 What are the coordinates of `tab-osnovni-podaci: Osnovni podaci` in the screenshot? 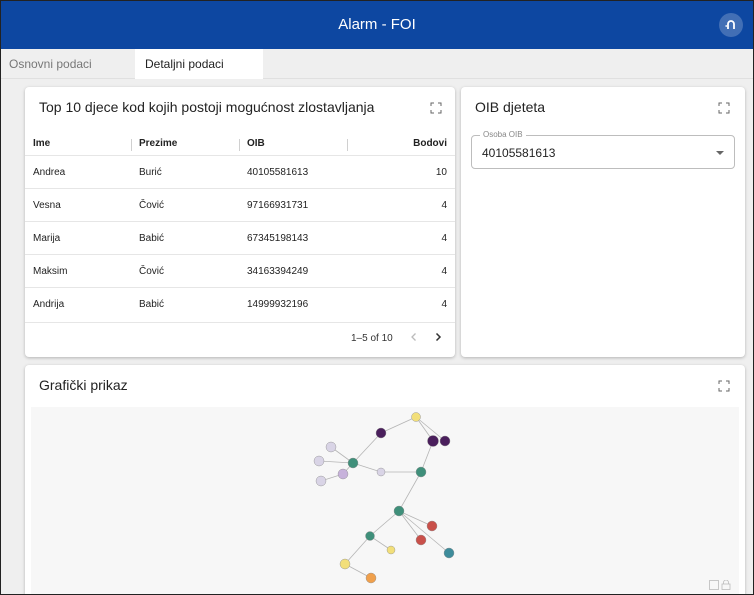 It's located at (65, 64).